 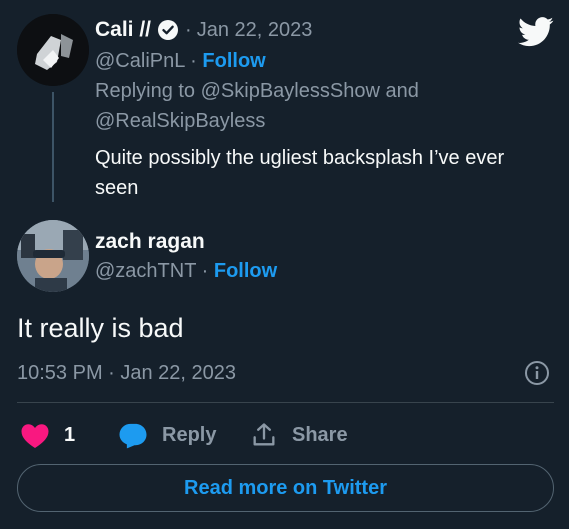 I want to click on replying-to-handle-1: @SkipBaylessShow, so click(x=290, y=91).